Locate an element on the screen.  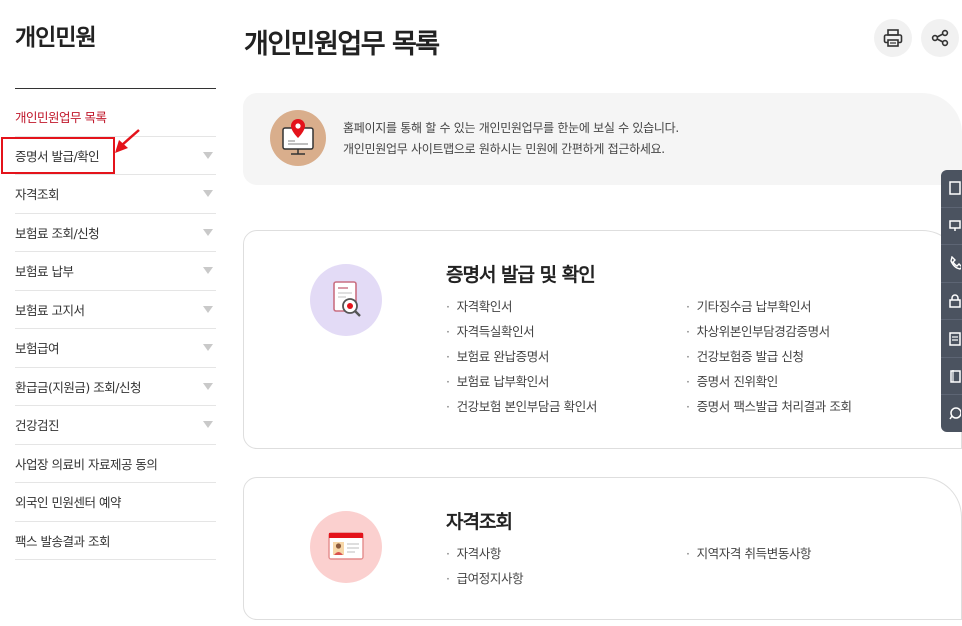
link-premium-payment-confirmation: 보험료 납부확인서 is located at coordinates (566, 382).